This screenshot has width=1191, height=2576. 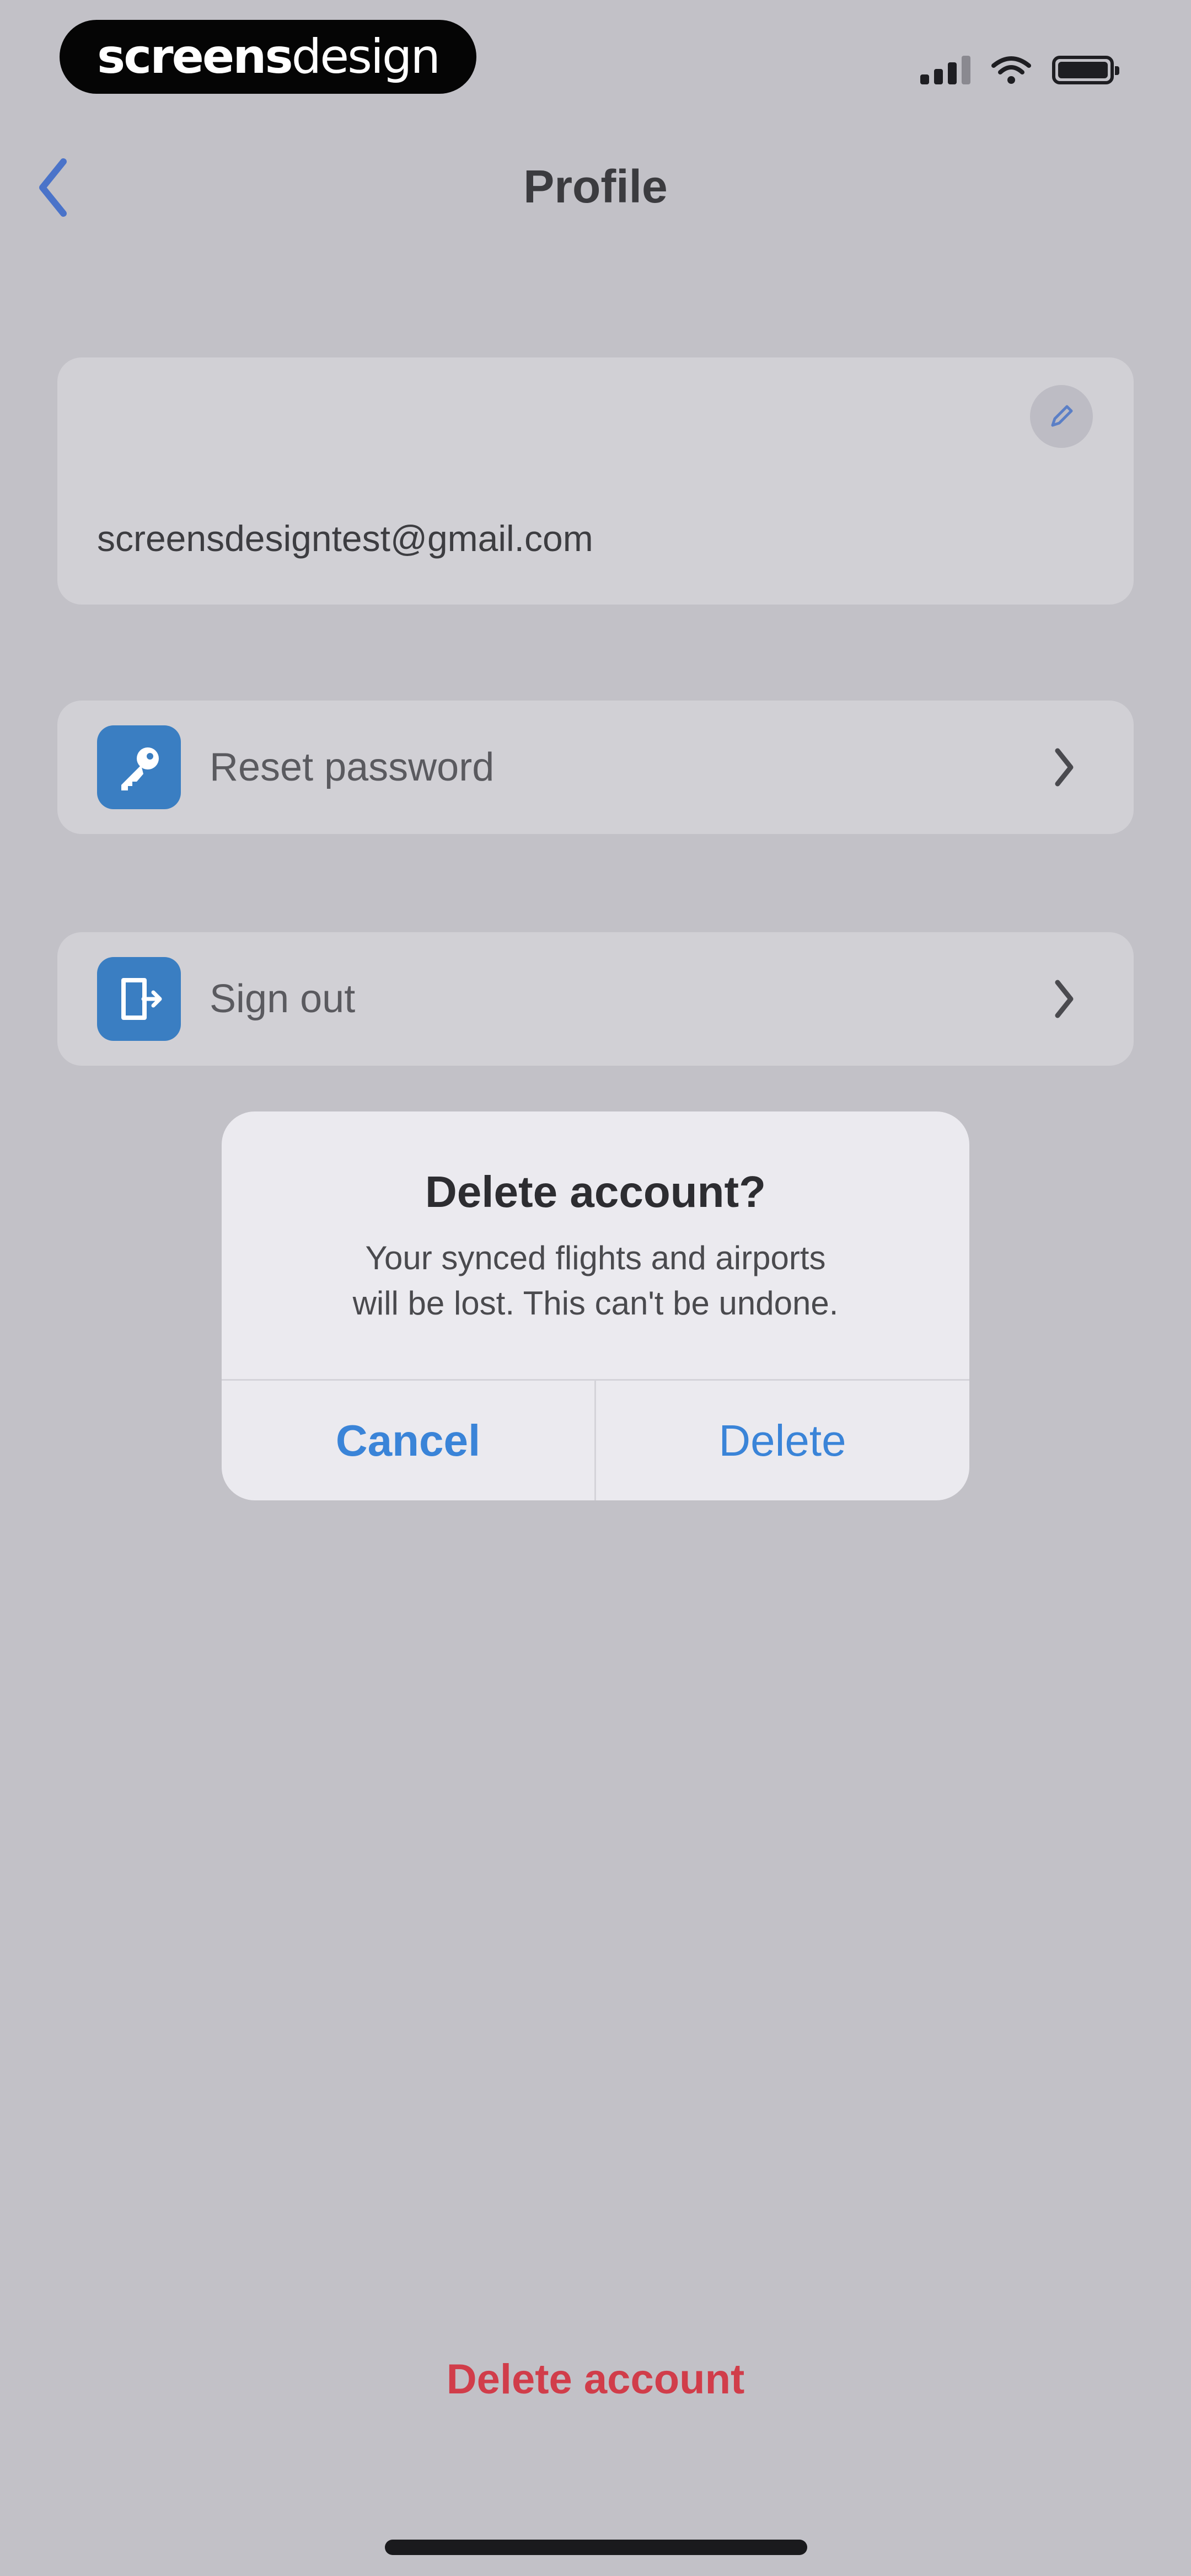 I want to click on home-indicator, so click(x=596, y=2547).